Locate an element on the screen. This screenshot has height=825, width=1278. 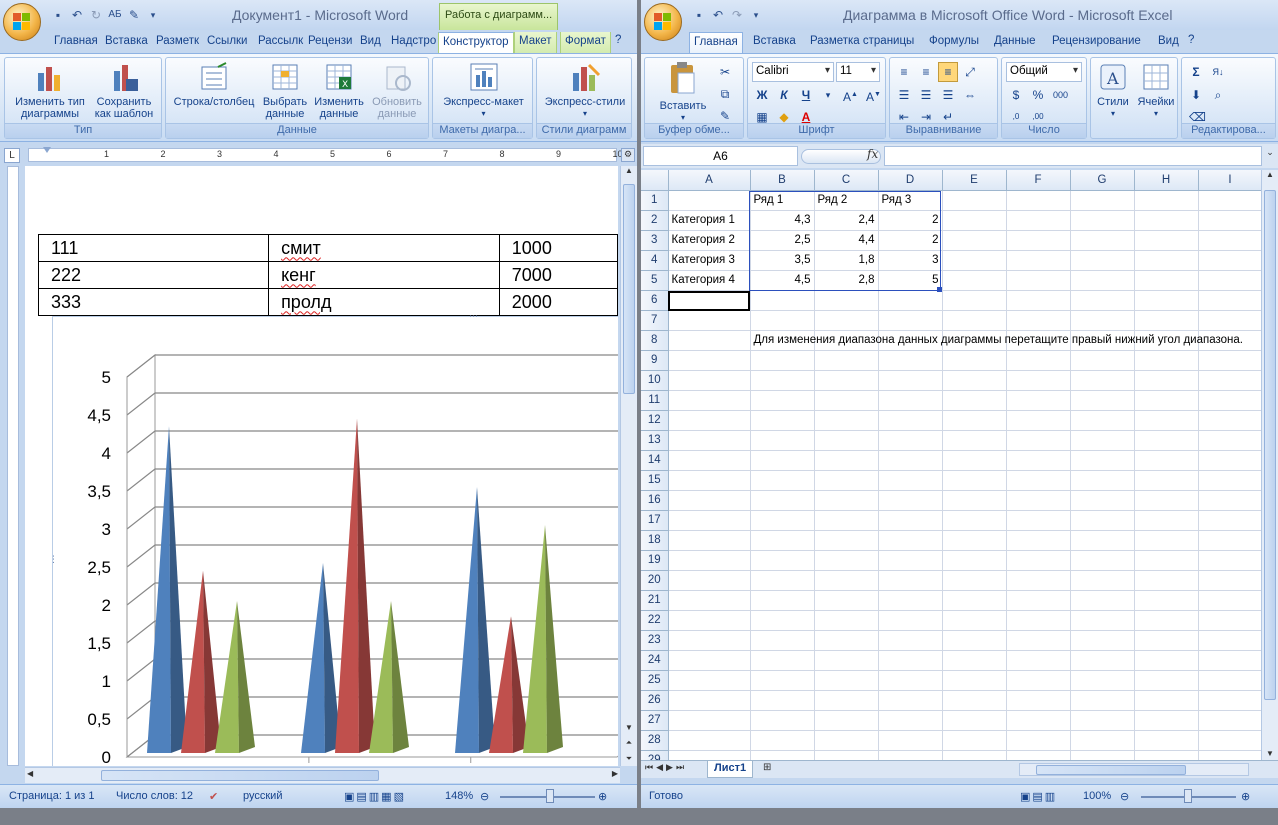
tab-formulas: Формулы is located at coordinates (954, 42).